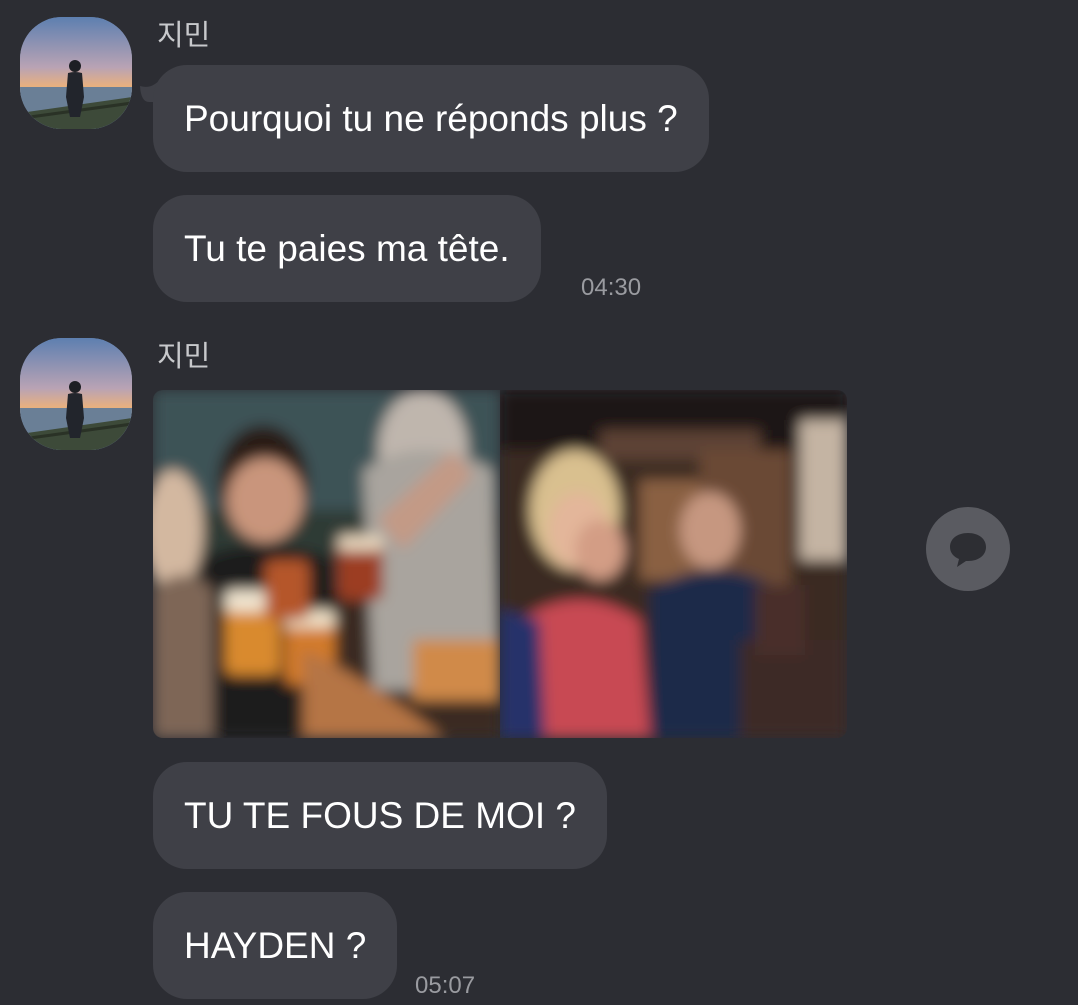 The height and width of the screenshot is (1005, 1078). Describe the element at coordinates (275, 945) in the screenshot. I see `message-bubble: HAYDEN ?` at that location.